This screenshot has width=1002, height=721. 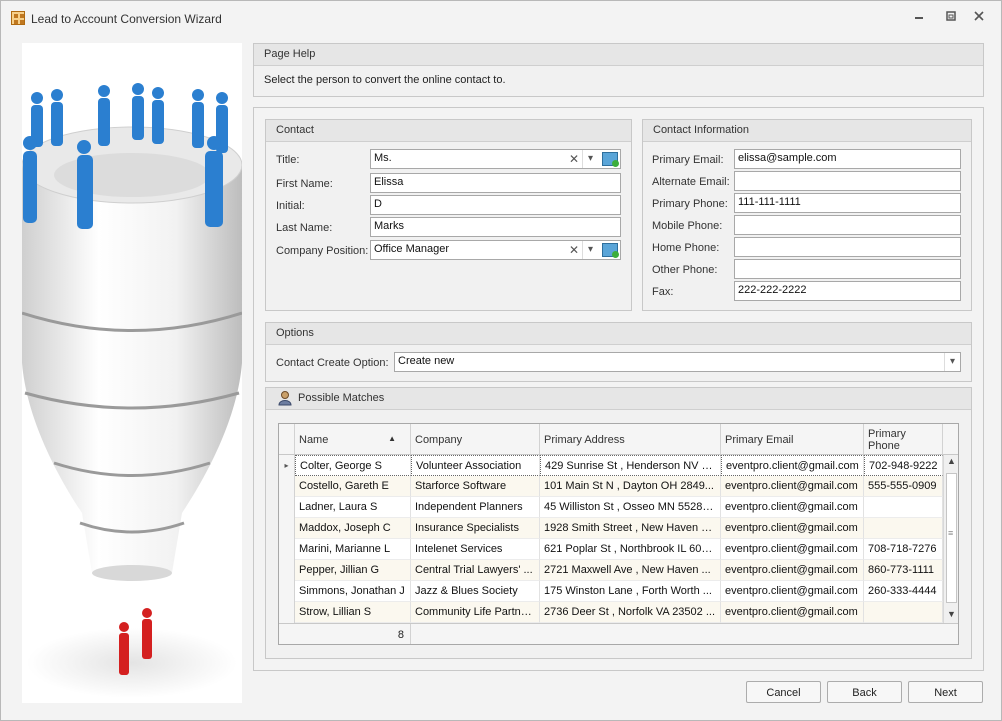 What do you see at coordinates (686, 248) in the screenshot?
I see `home-phone-label: Home Phone:` at bounding box center [686, 248].